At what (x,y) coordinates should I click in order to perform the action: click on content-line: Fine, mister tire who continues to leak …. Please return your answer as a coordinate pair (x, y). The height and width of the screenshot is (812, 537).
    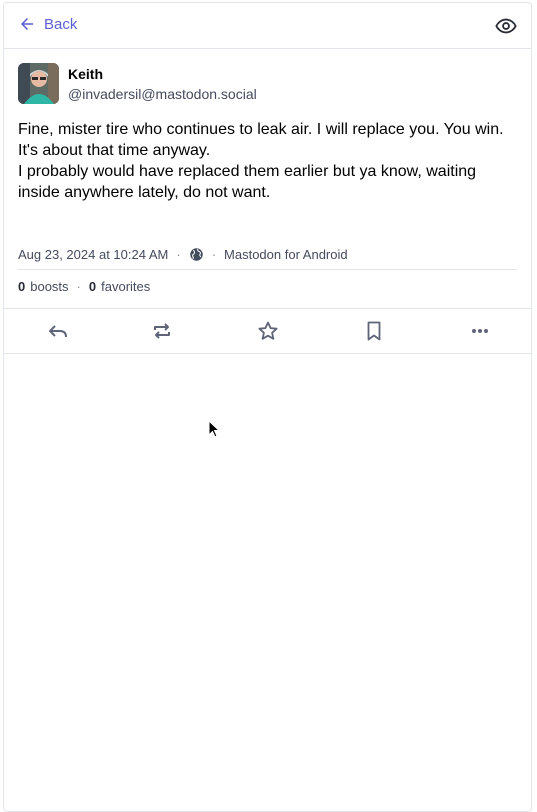
    Looking at the image, I should click on (261, 129).